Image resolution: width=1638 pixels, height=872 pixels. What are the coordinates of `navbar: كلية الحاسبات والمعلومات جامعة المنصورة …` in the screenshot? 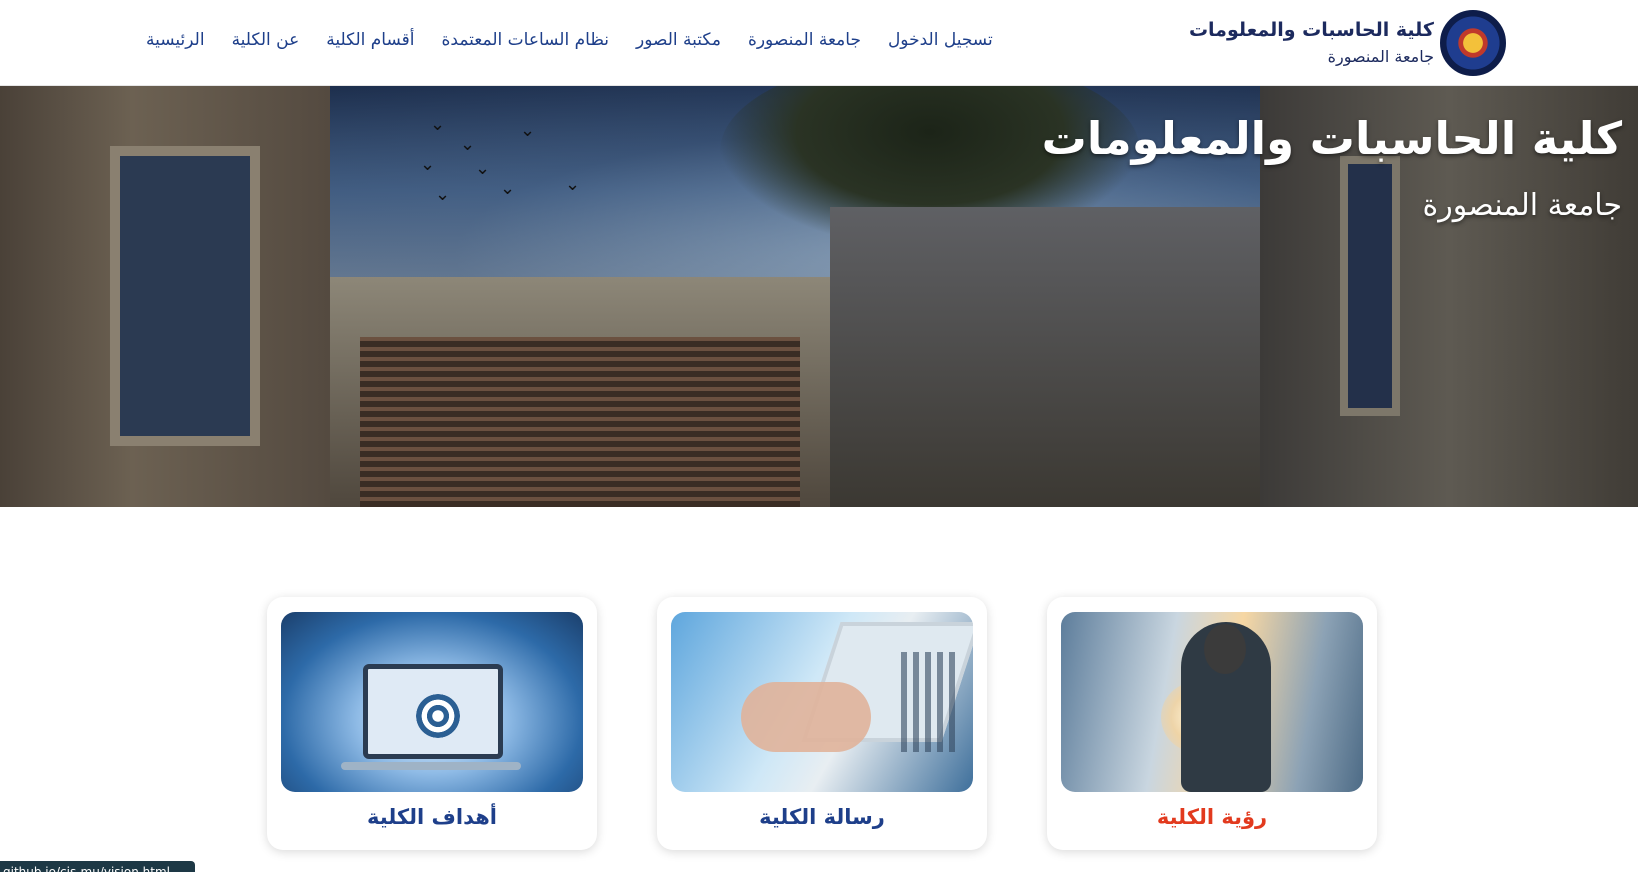 It's located at (819, 43).